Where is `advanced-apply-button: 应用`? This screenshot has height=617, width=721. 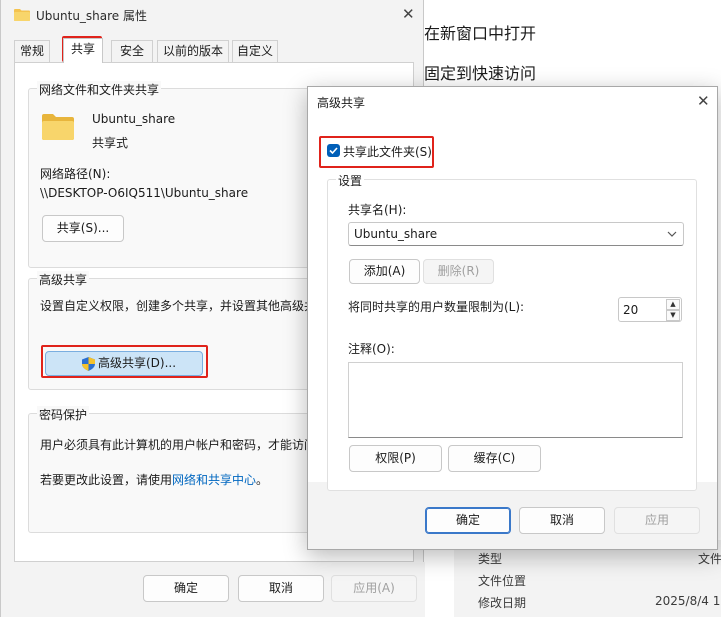 advanced-apply-button: 应用 is located at coordinates (657, 520).